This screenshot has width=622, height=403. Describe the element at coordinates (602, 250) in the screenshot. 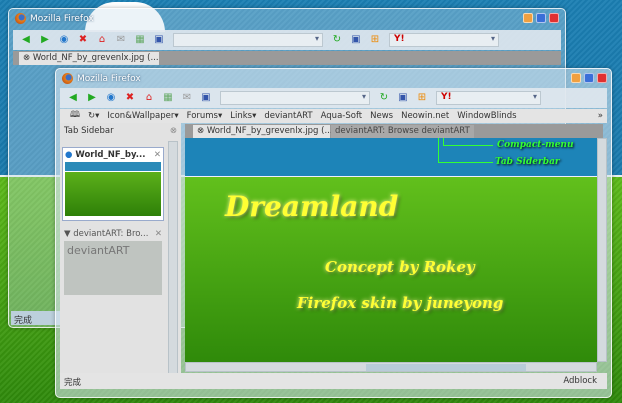

I see `vertical-scrollbar` at that location.